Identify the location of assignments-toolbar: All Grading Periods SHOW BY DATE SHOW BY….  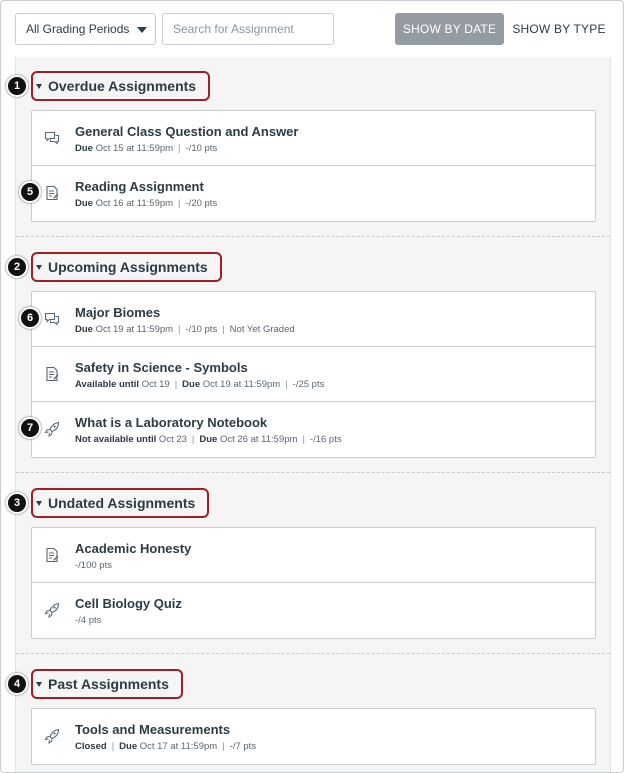
(312, 29).